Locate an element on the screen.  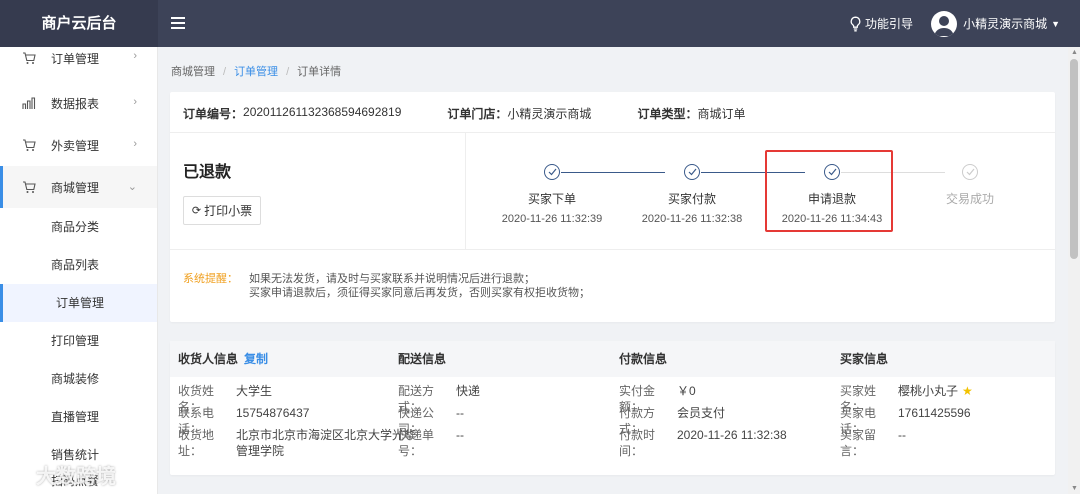
field-value: 管理学院 is located at coordinates (260, 451).